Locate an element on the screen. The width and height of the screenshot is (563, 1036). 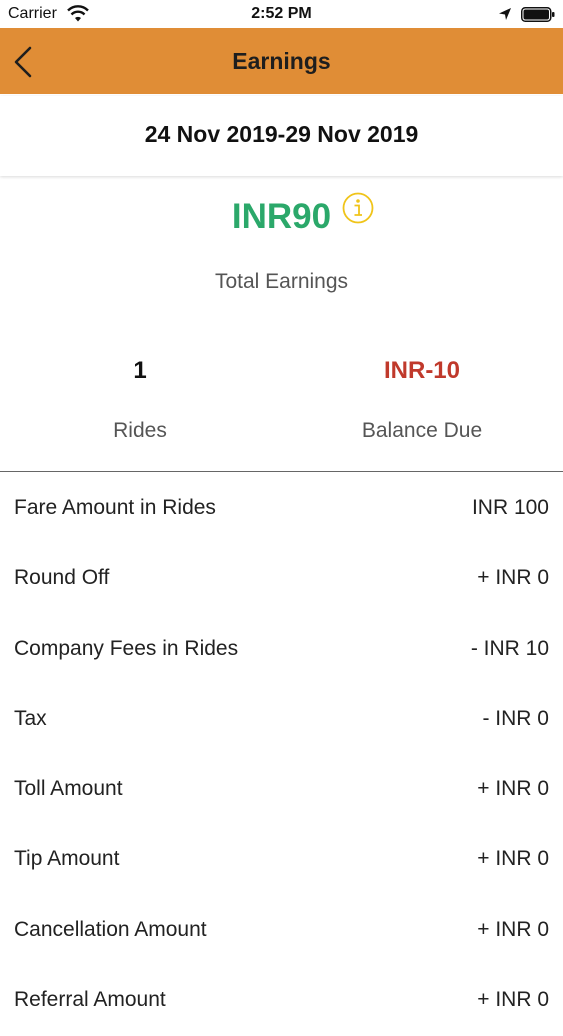
date-range-text: 24 Nov 2019-29 Nov 2019 is located at coordinates (281, 134).